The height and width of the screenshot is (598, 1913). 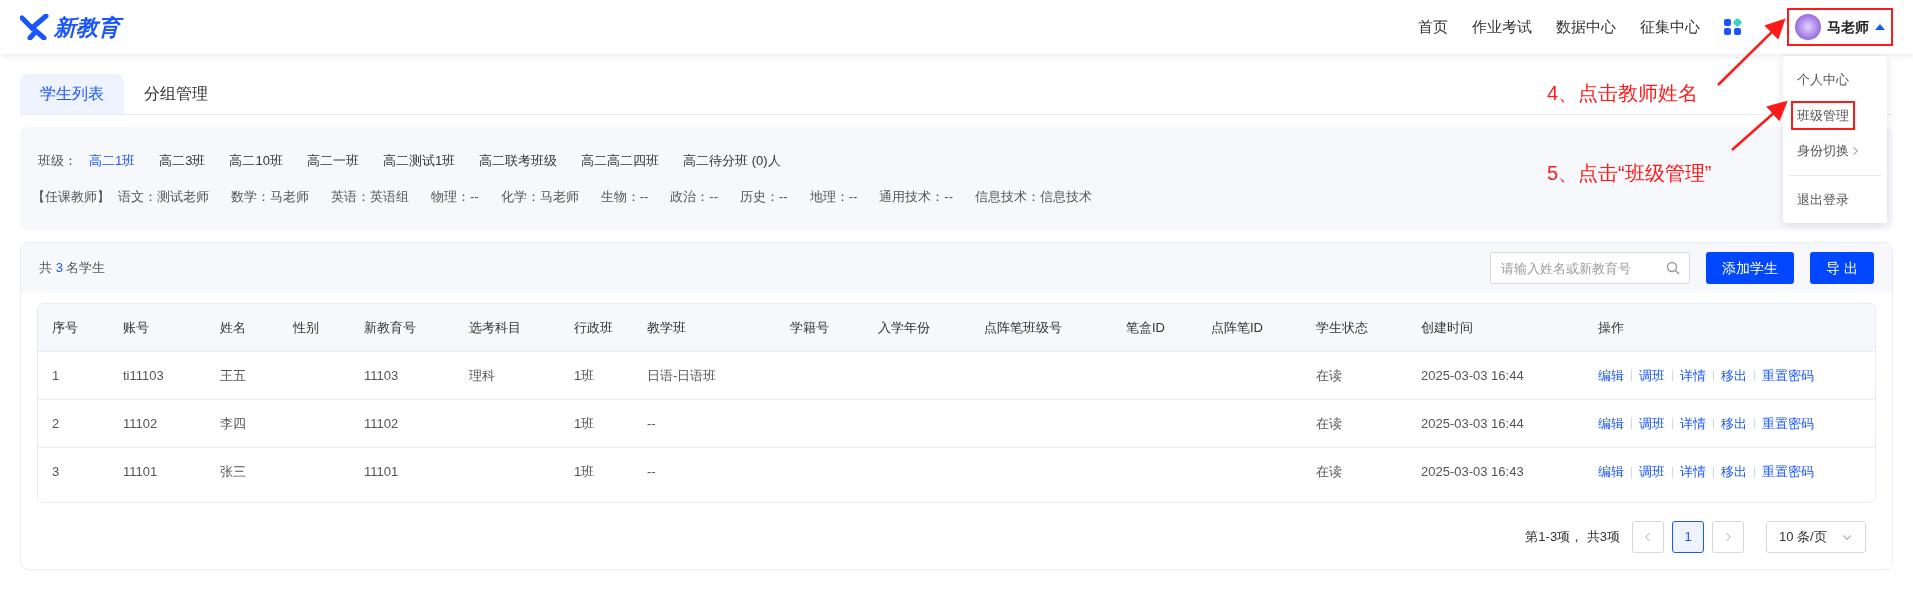 What do you see at coordinates (624, 196) in the screenshot?
I see `teacher-info: 生物：--` at bounding box center [624, 196].